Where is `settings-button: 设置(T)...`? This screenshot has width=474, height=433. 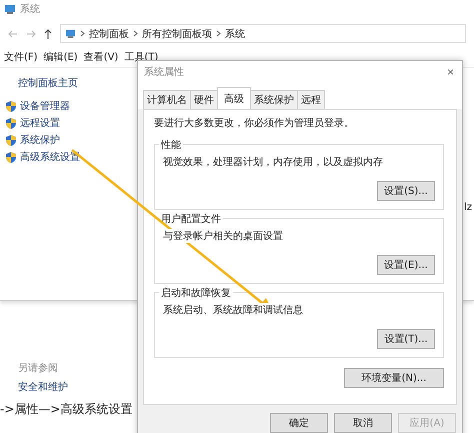
settings-button: 设置(T)... is located at coordinates (406, 339).